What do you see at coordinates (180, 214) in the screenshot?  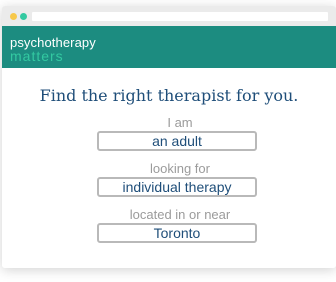 I see `where-label: located in or near` at bounding box center [180, 214].